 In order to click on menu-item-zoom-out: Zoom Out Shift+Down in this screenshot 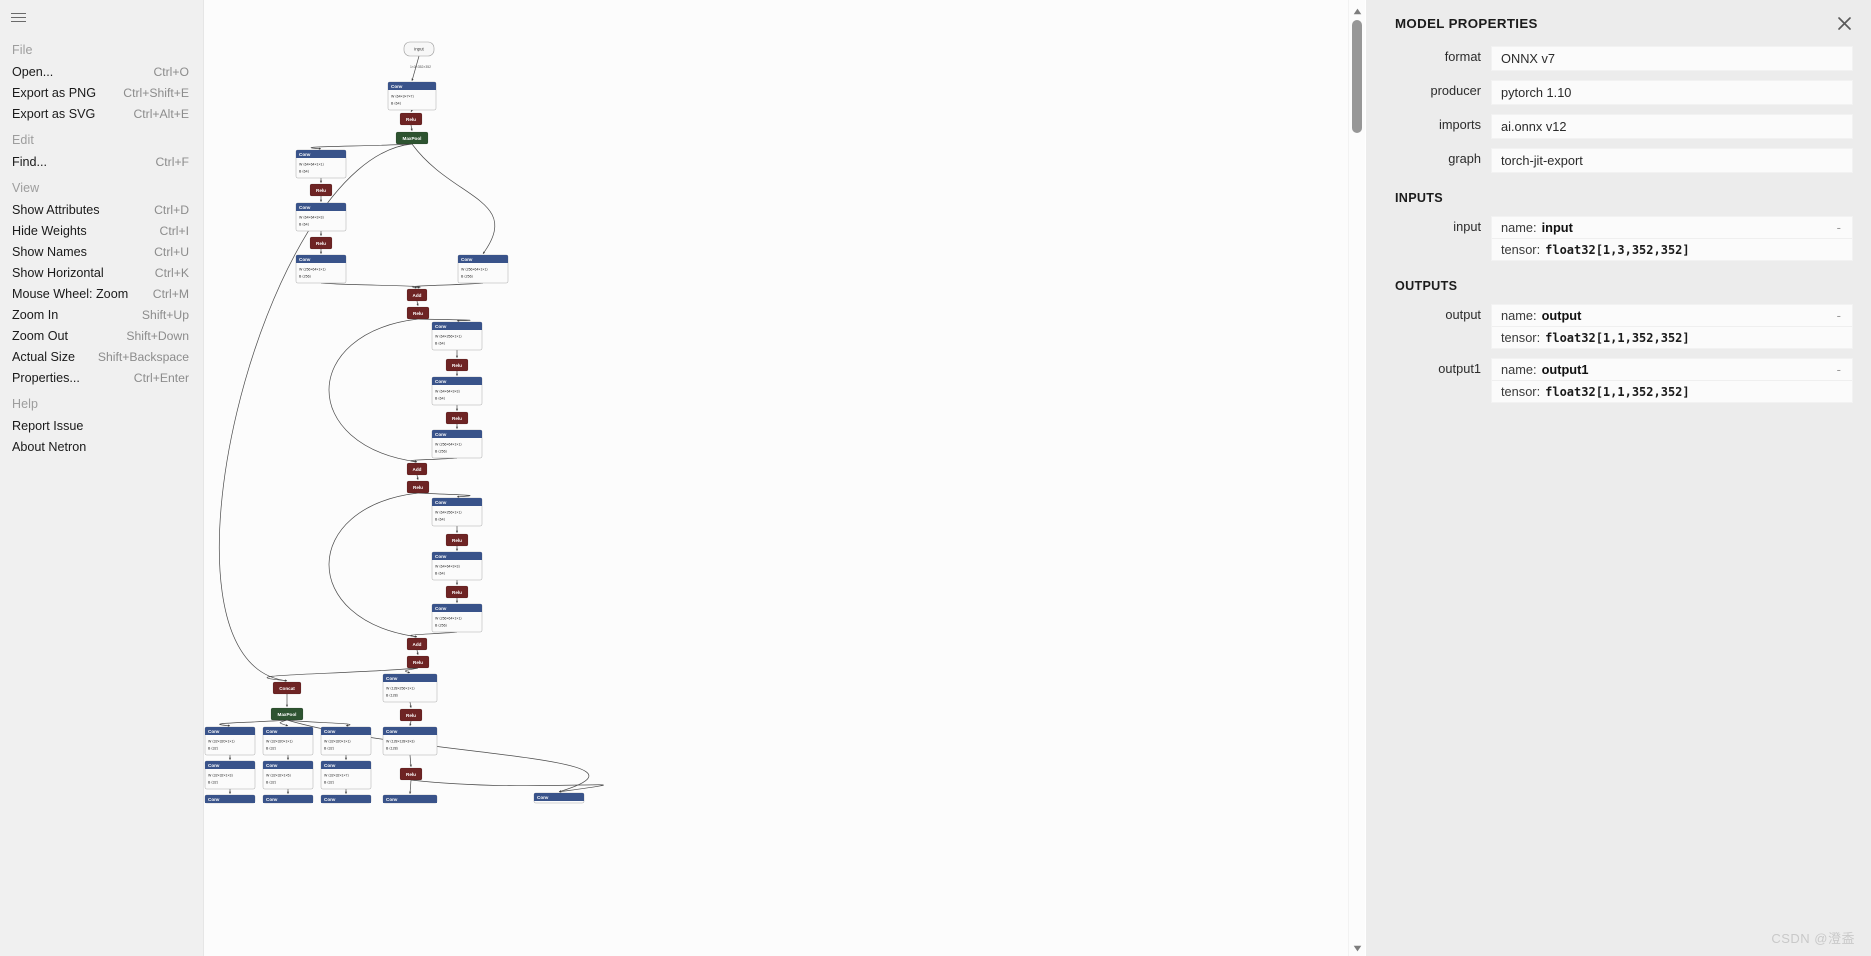, I will do `click(101, 335)`.